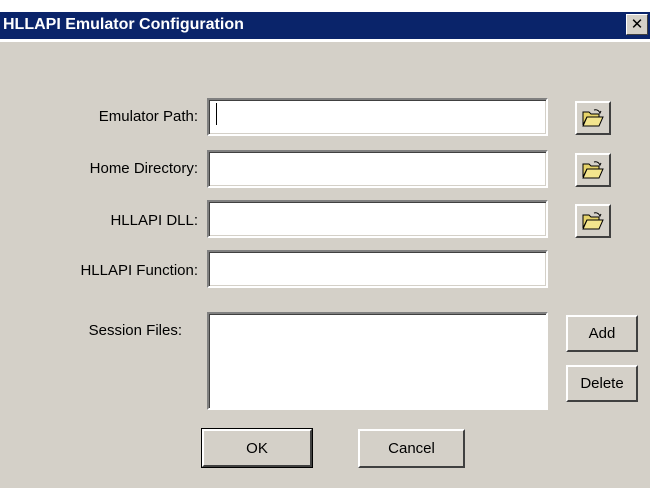 Image resolution: width=650 pixels, height=488 pixels. I want to click on browse-home-directory-button, so click(593, 170).